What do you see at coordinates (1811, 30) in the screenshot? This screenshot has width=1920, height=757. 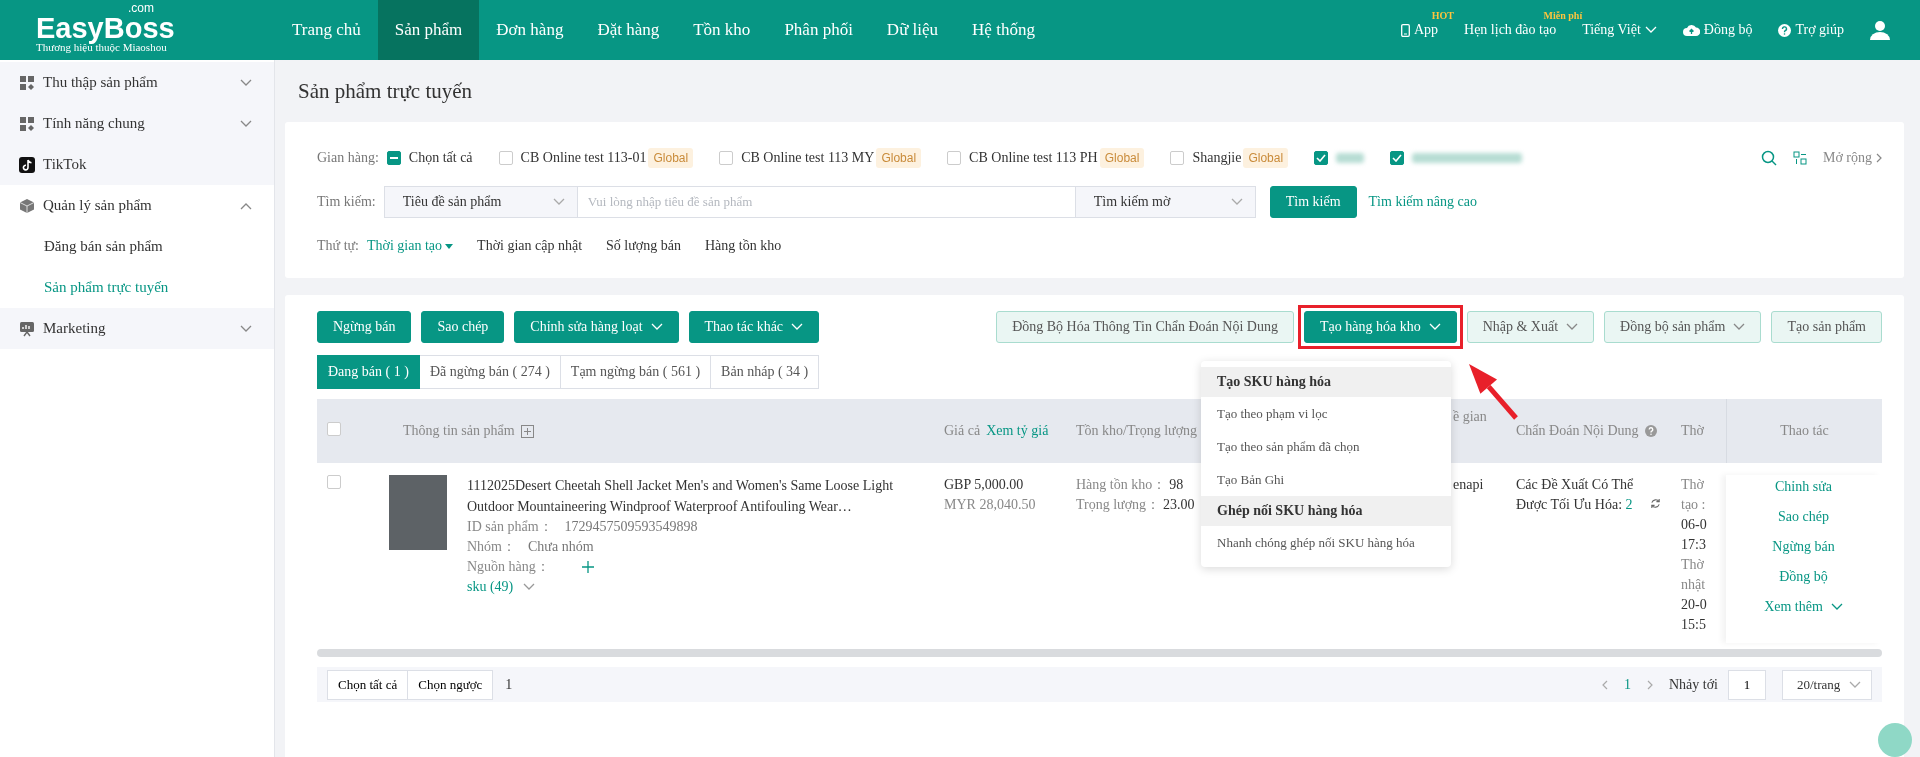 I see `header-link: Trợ giúp` at bounding box center [1811, 30].